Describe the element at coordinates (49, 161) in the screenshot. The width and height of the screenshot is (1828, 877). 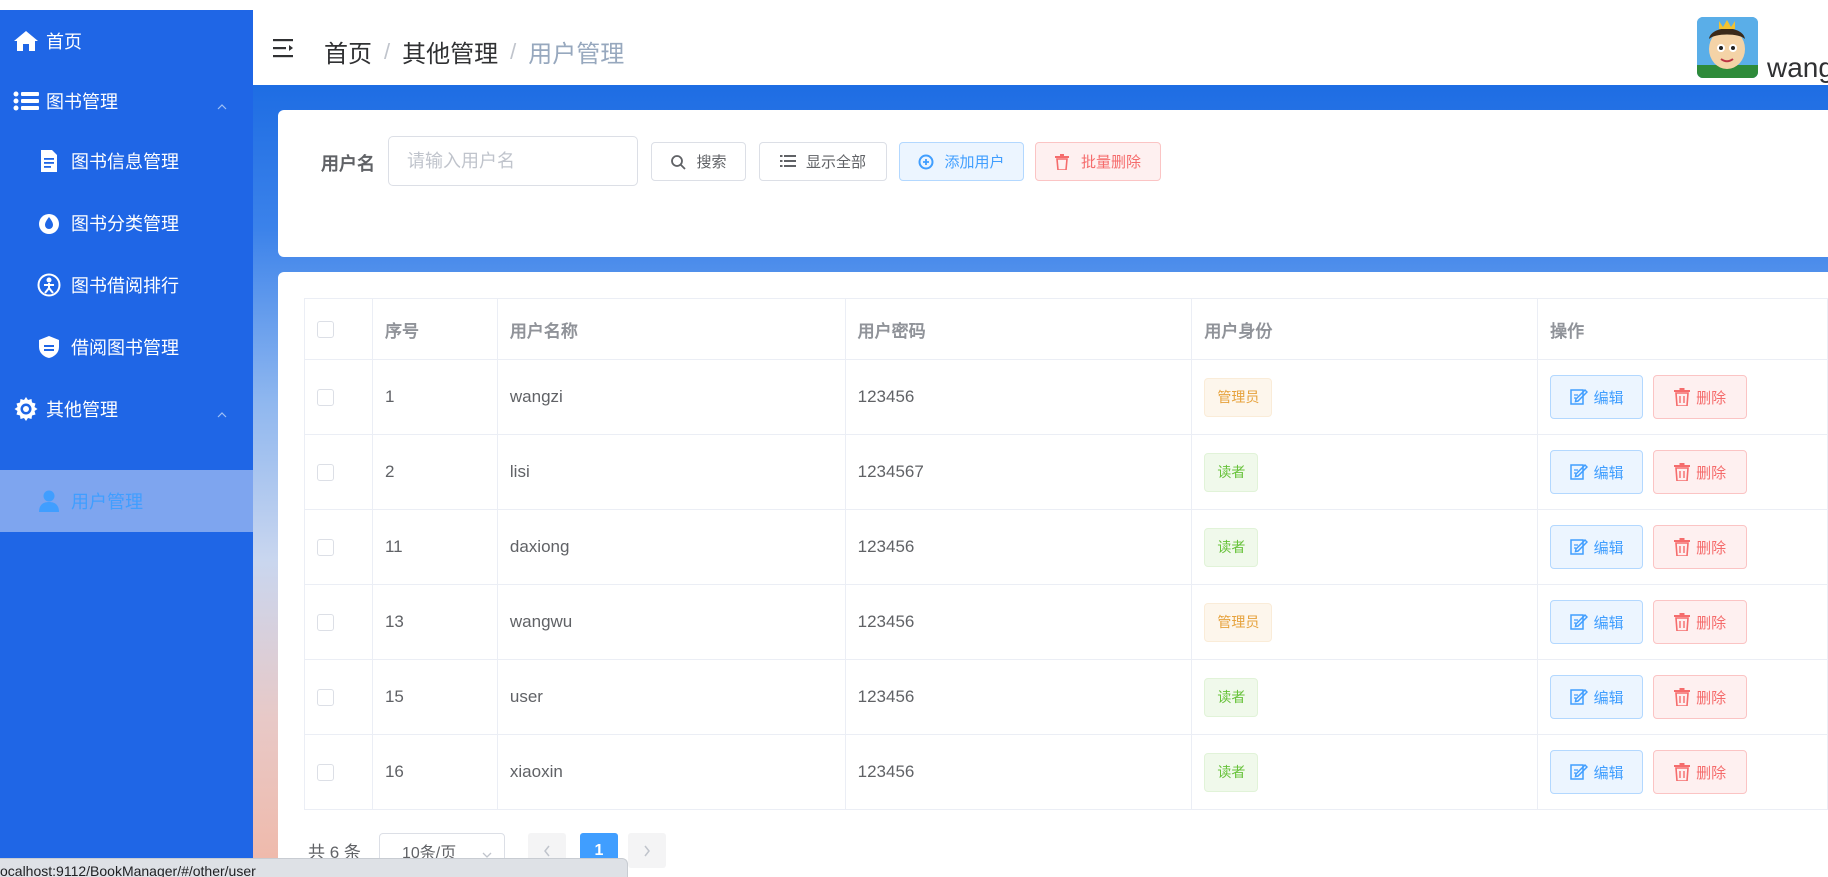
I see `document-icon` at that location.